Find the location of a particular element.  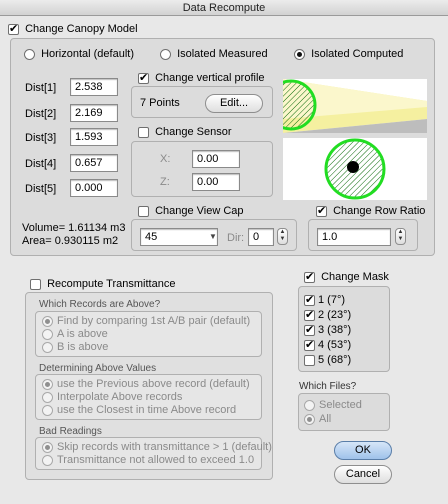

mask-item-2: 2 (23°) is located at coordinates (328, 314).